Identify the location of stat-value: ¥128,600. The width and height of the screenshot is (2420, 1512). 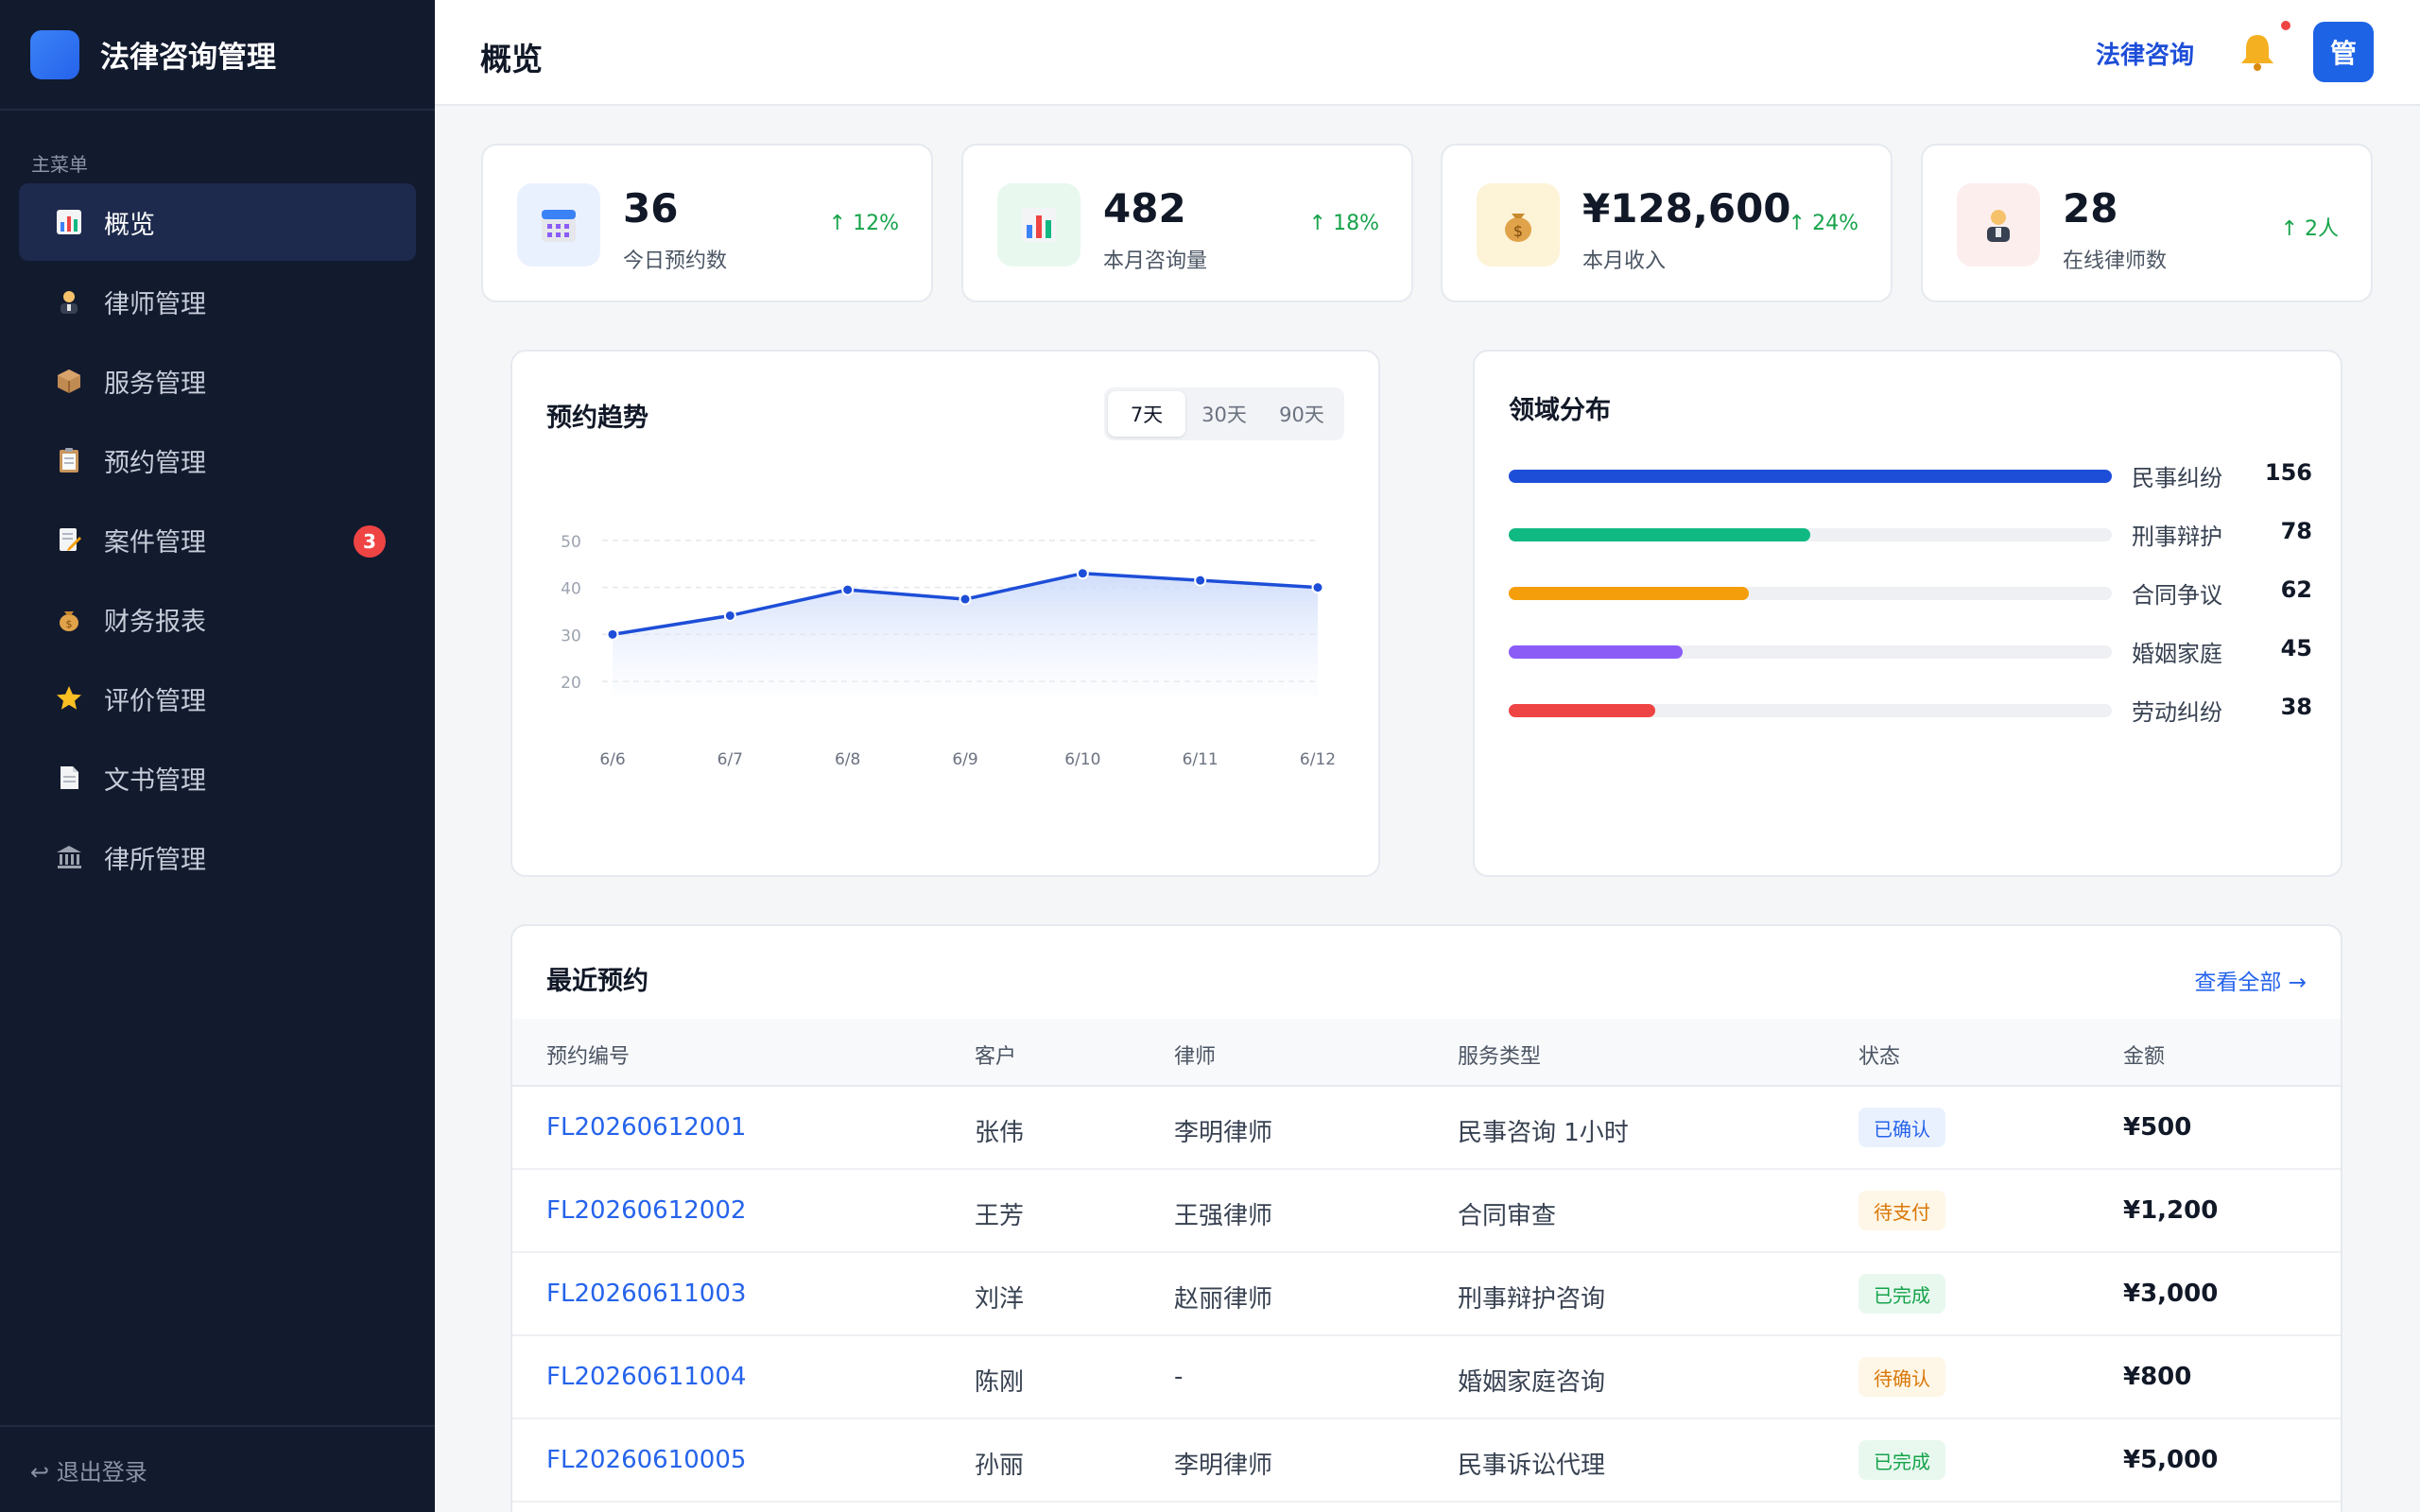
(1687, 208).